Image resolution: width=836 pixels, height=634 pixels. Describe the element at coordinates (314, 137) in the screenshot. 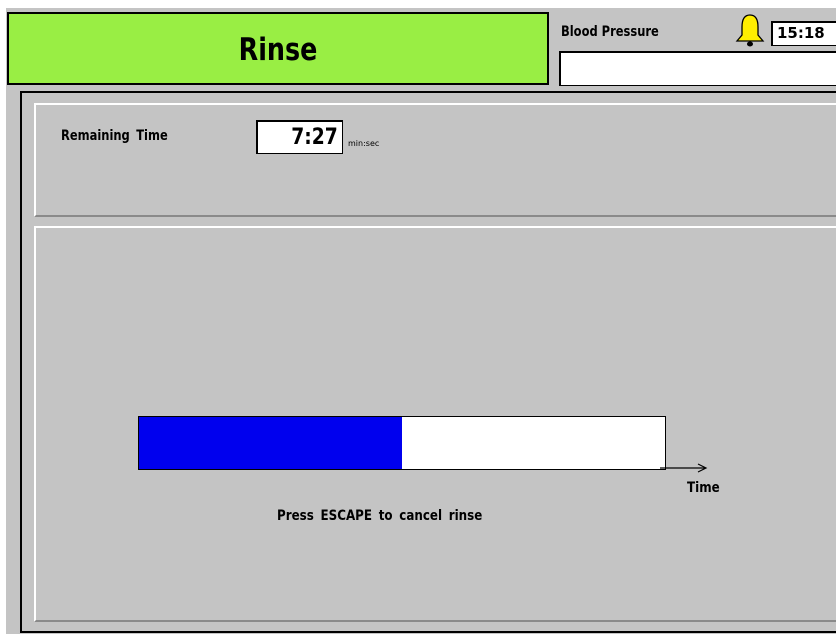

I see `remaining-time-value: 7:27` at that location.